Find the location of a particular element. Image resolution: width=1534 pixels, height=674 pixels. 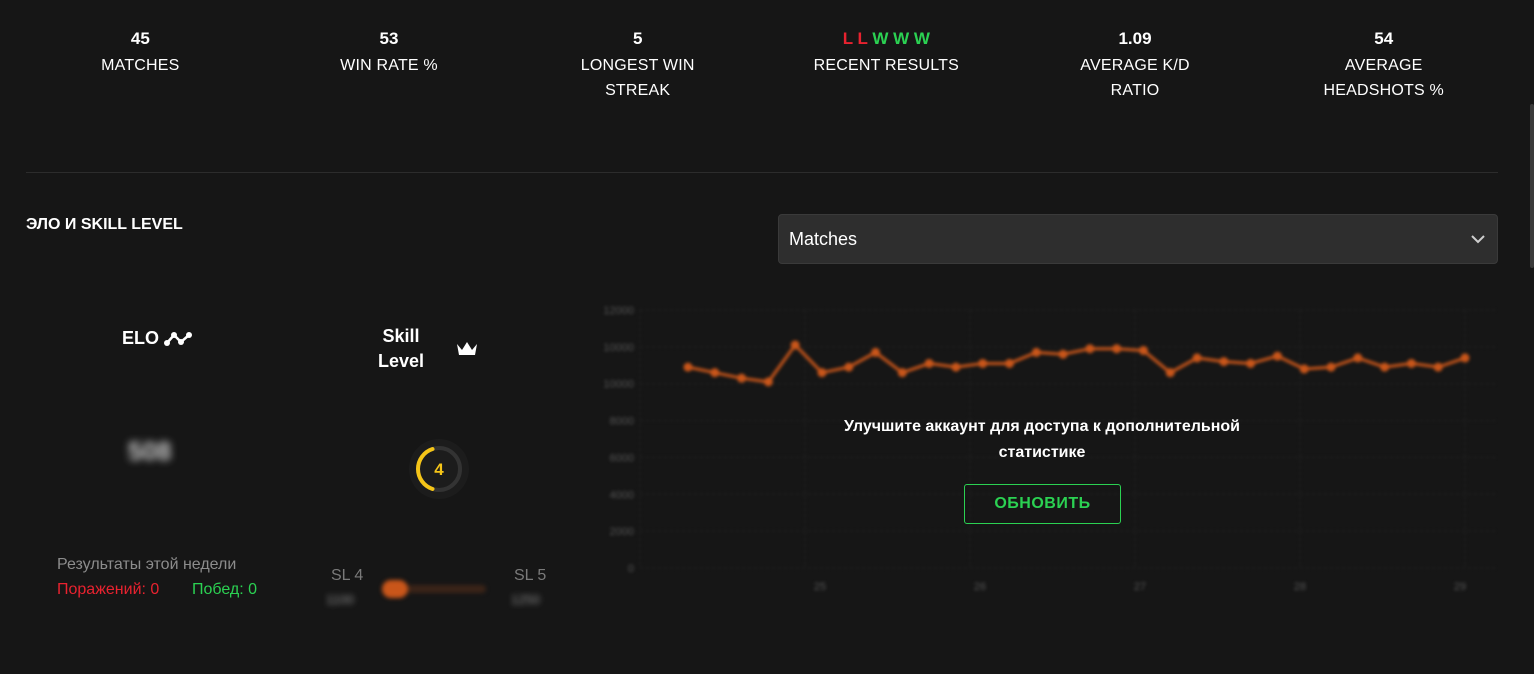

skill-level-title: Skill Level is located at coordinates (401, 348).